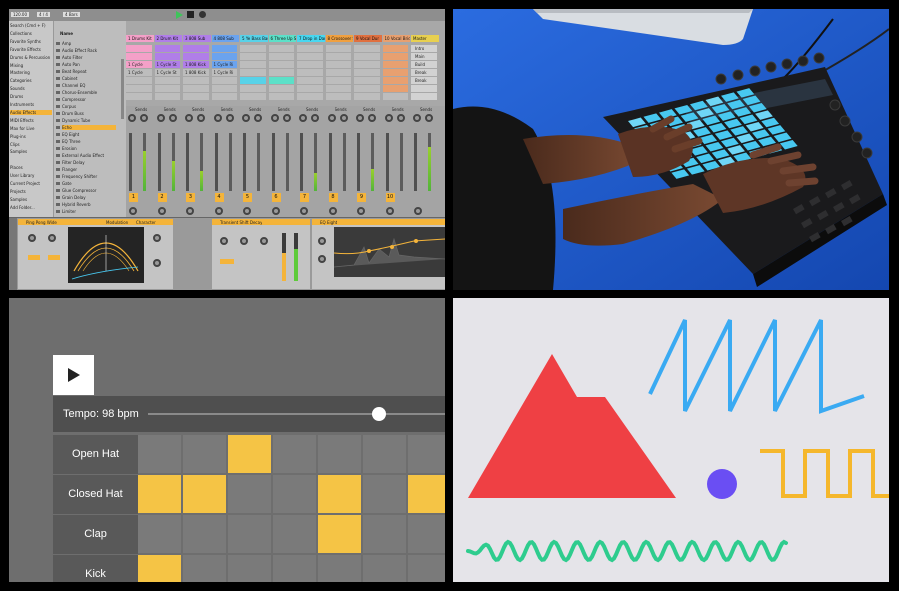  Describe the element at coordinates (247, 197) in the screenshot. I see `track-activator: 5` at that location.